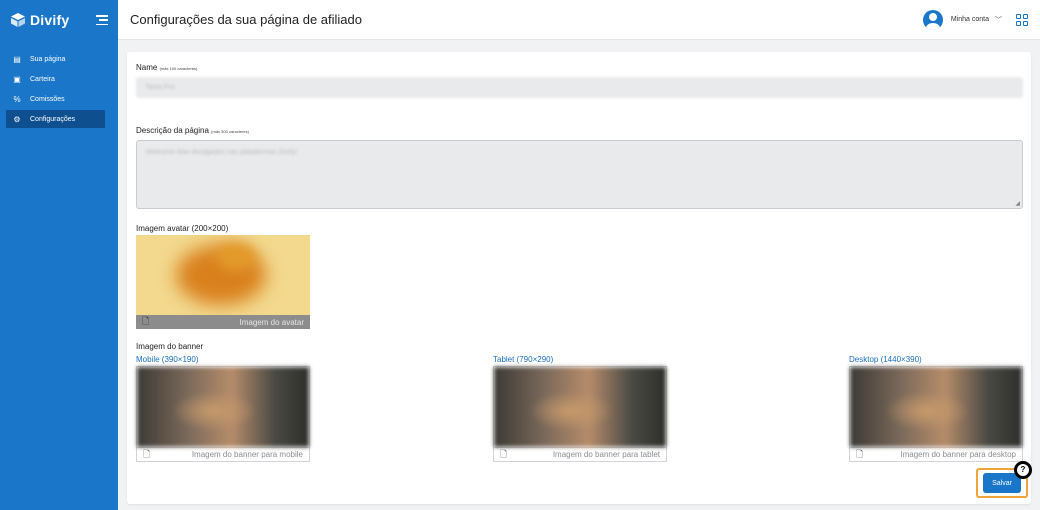 This screenshot has width=1040, height=510. Describe the element at coordinates (182, 228) in the screenshot. I see `avatar-label: Imagem avatar (200×200)` at that location.